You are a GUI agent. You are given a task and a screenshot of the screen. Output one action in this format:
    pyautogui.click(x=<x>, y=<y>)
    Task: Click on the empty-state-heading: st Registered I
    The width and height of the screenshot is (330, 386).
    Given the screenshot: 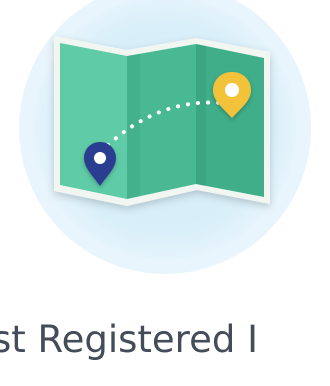 What is the action you would take?
    pyautogui.click(x=129, y=339)
    